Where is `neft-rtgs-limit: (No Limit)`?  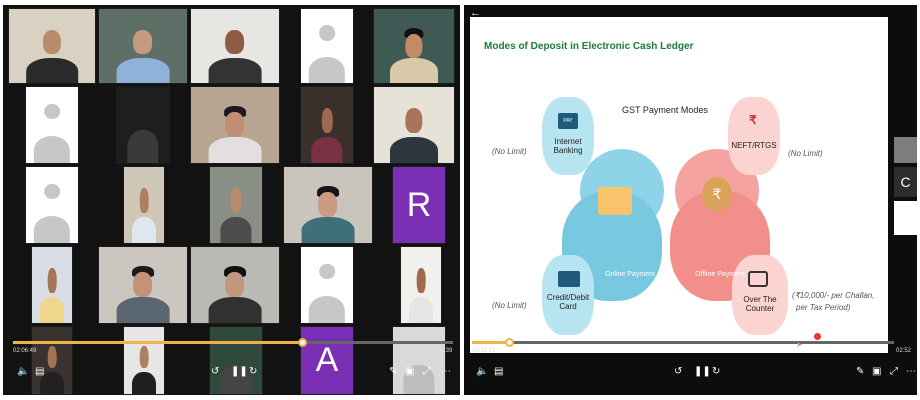
neft-rtgs-limit: (No Limit) is located at coordinates (805, 153).